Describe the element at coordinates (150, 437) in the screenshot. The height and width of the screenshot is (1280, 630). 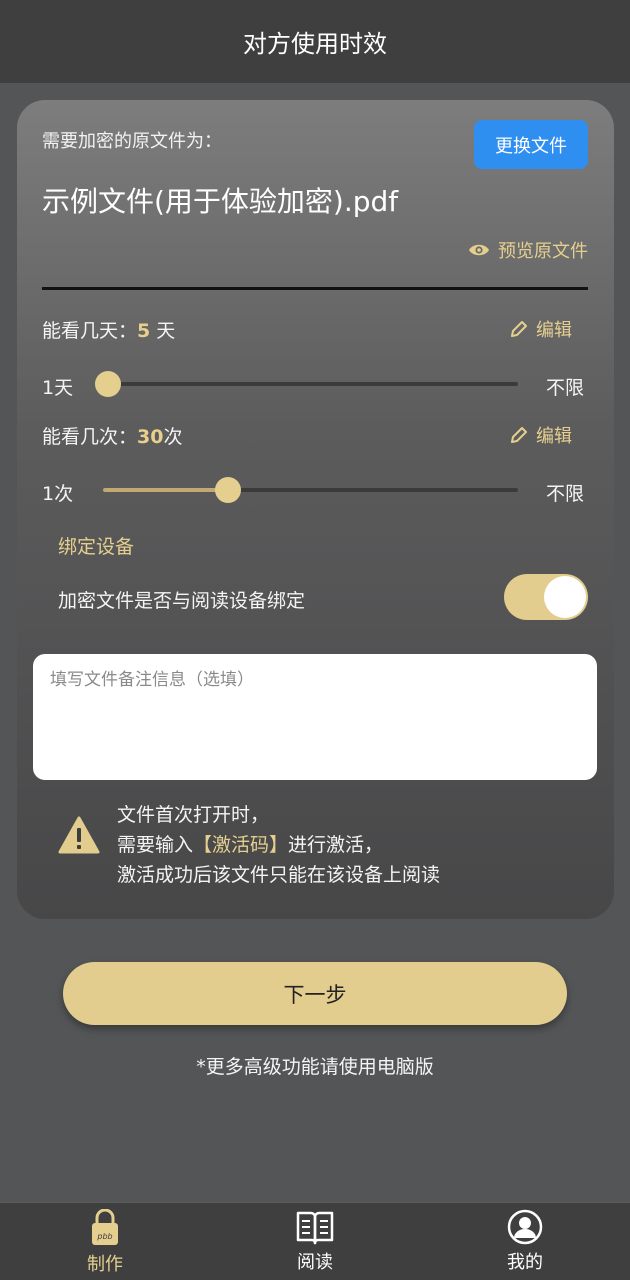
I see `times-value: 30` at that location.